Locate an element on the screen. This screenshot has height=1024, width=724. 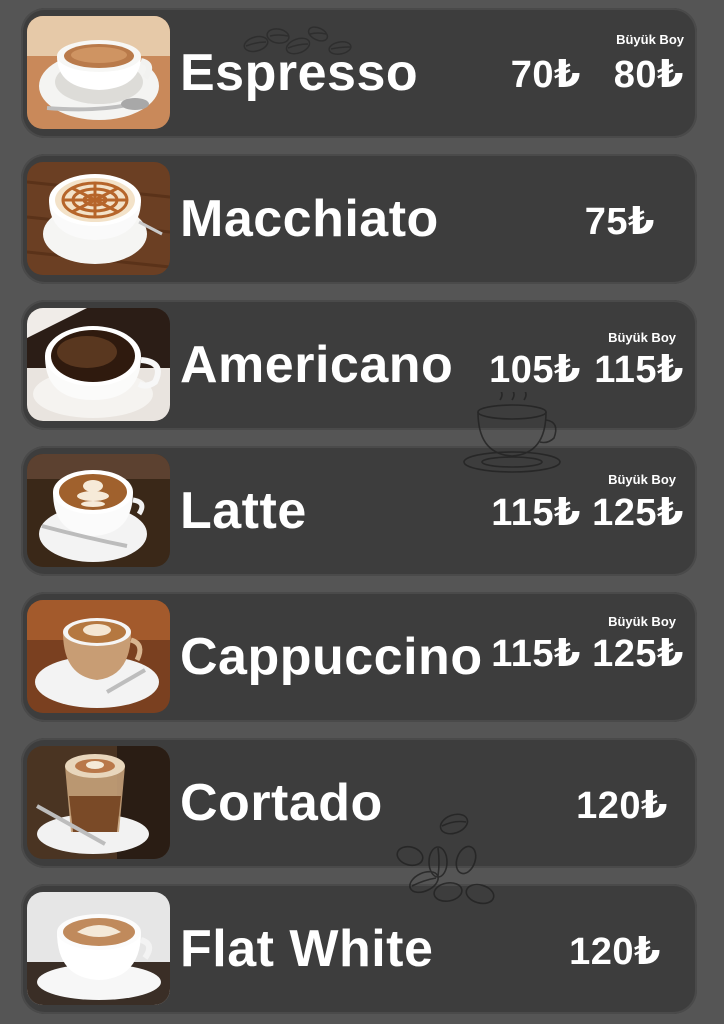
cortado-photo is located at coordinates (98, 802).